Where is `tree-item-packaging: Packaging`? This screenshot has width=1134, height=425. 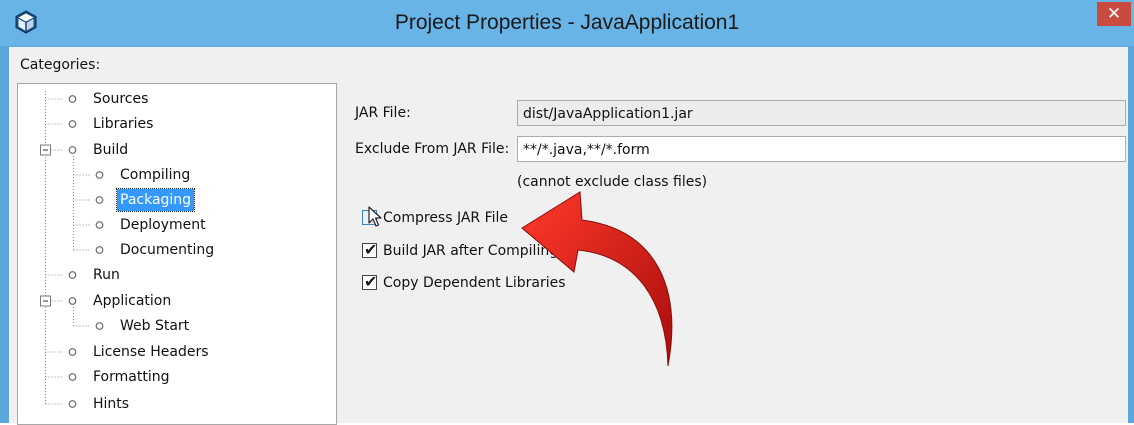 tree-item-packaging: Packaging is located at coordinates (155, 200).